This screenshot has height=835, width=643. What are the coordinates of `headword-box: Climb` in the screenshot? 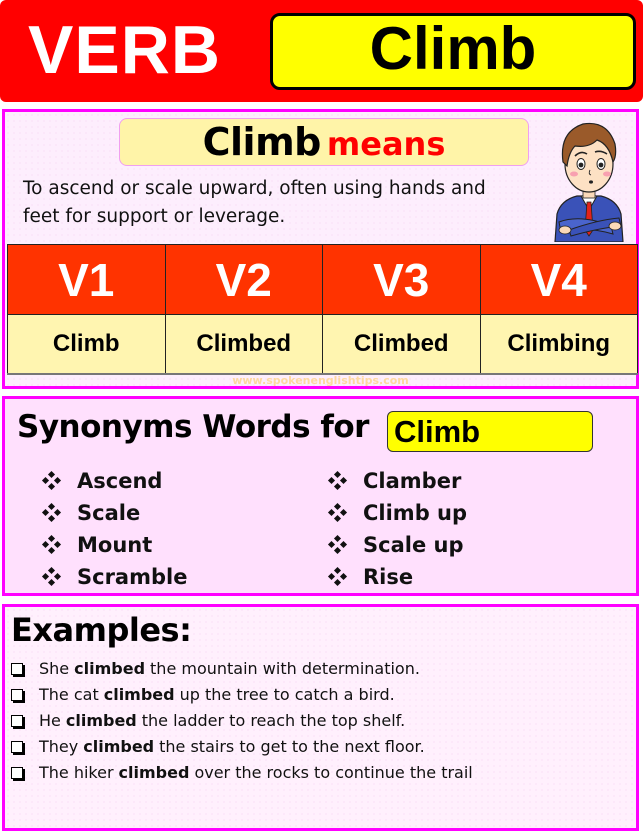 It's located at (453, 51).